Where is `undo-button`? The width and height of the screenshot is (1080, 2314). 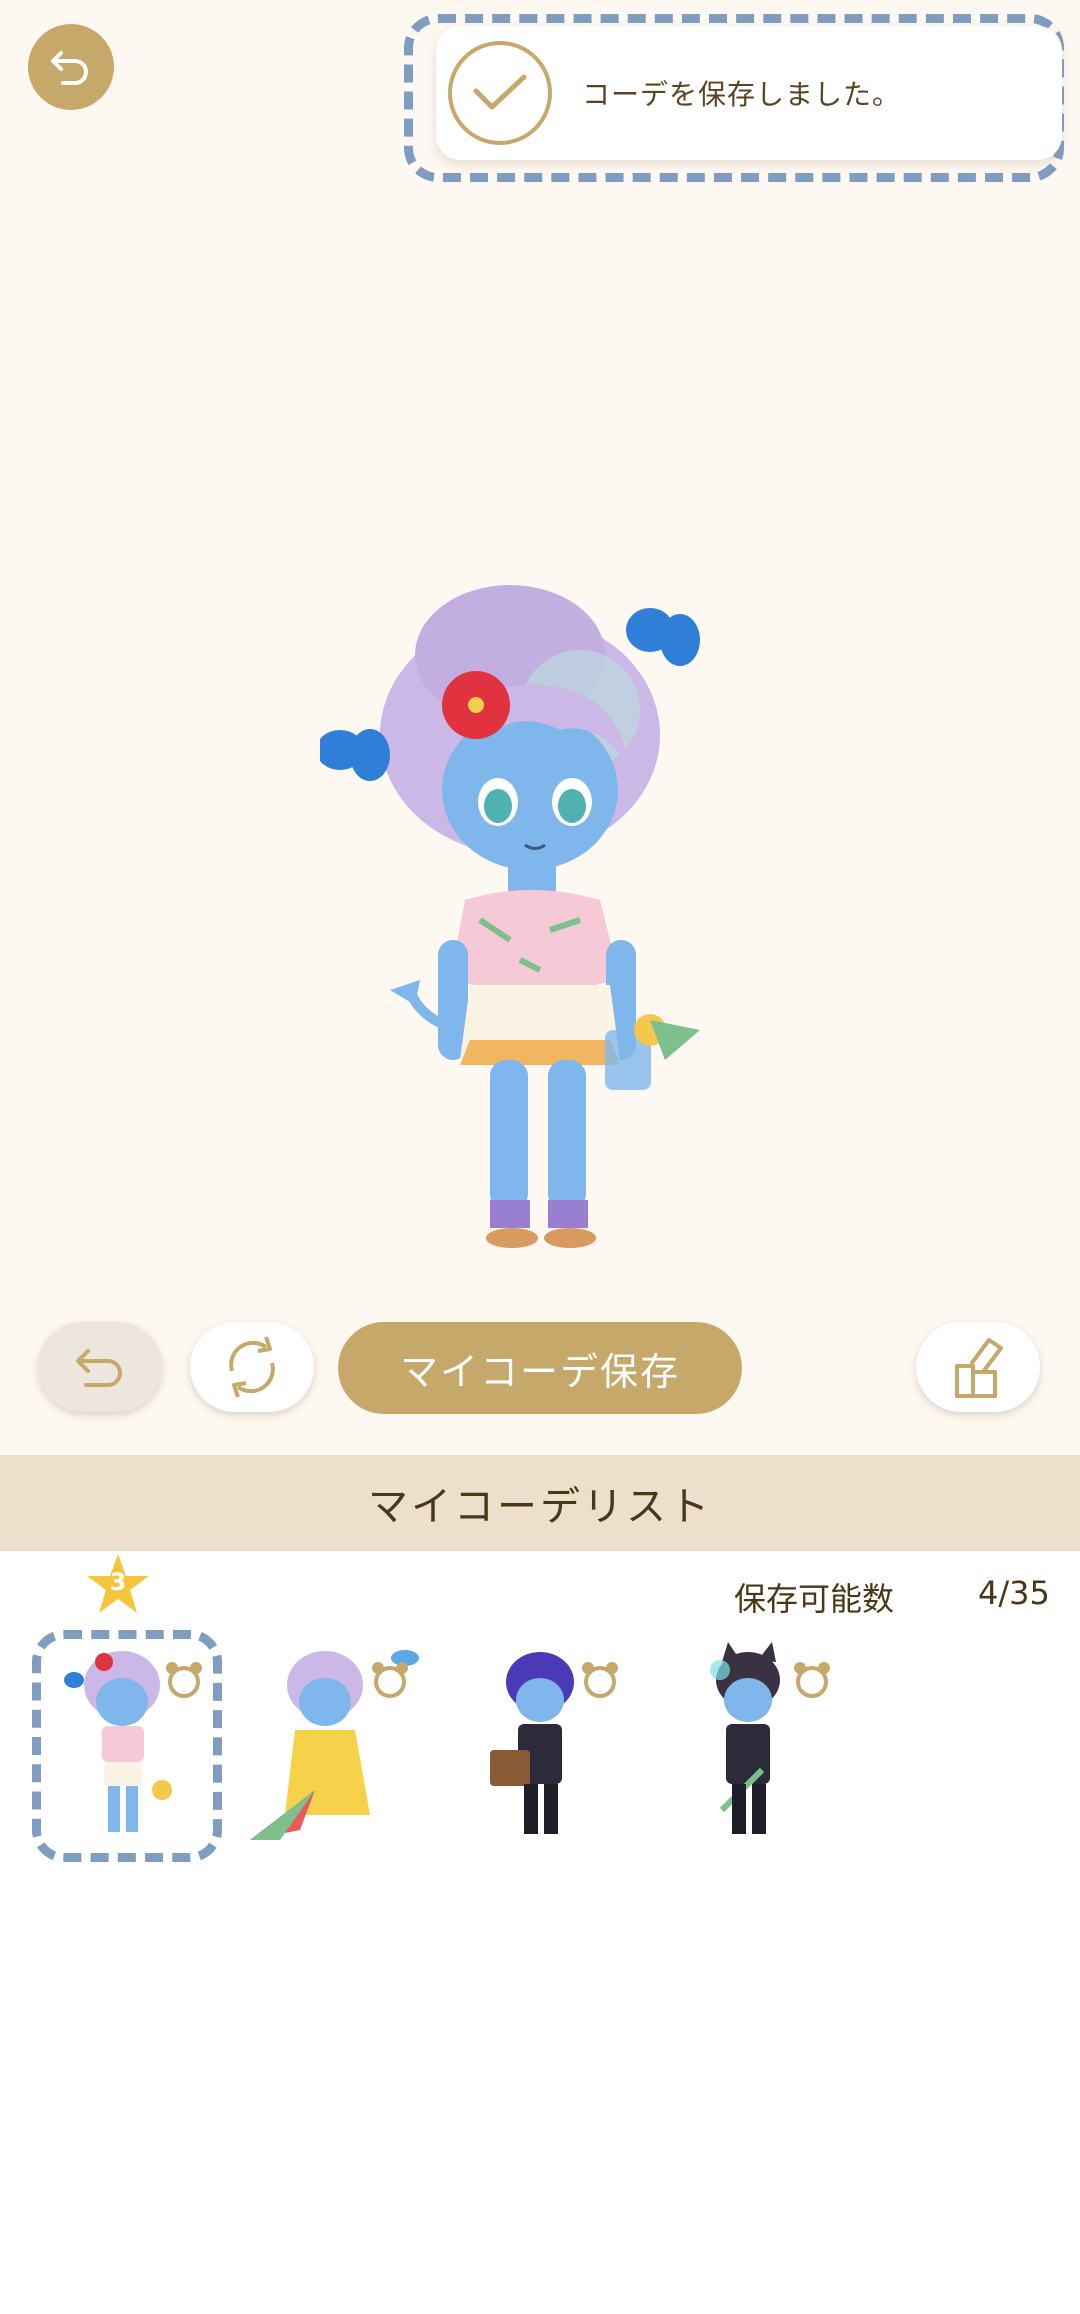 undo-button is located at coordinates (100, 1367).